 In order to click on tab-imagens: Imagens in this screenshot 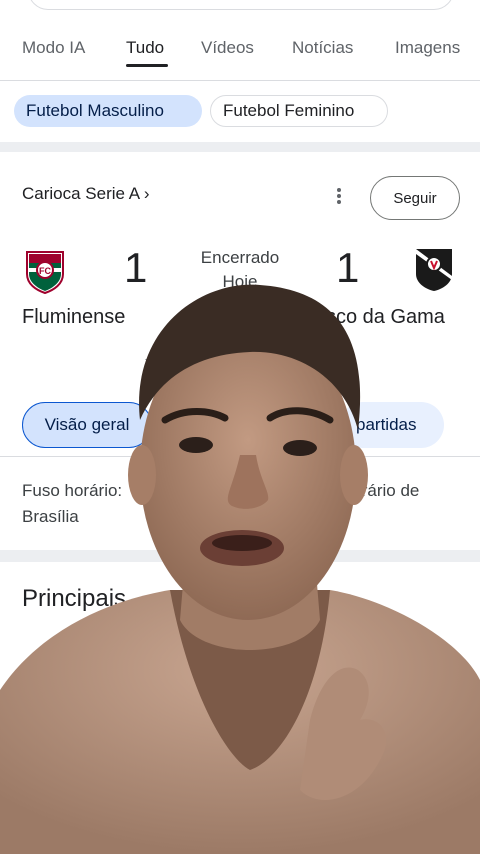, I will do `click(427, 48)`.